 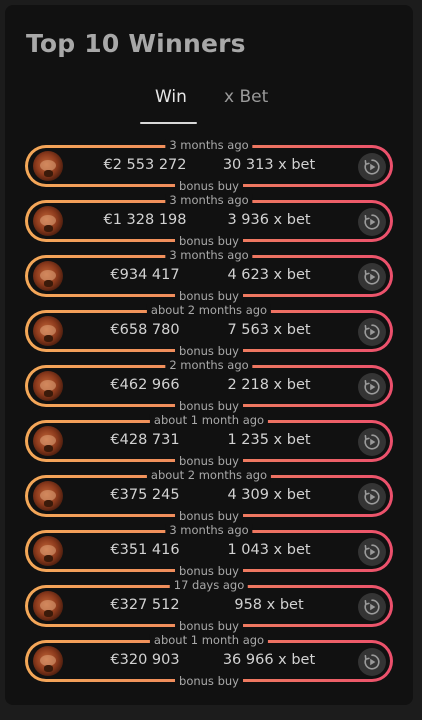 I want to click on win-time: 2 months ago, so click(x=209, y=365).